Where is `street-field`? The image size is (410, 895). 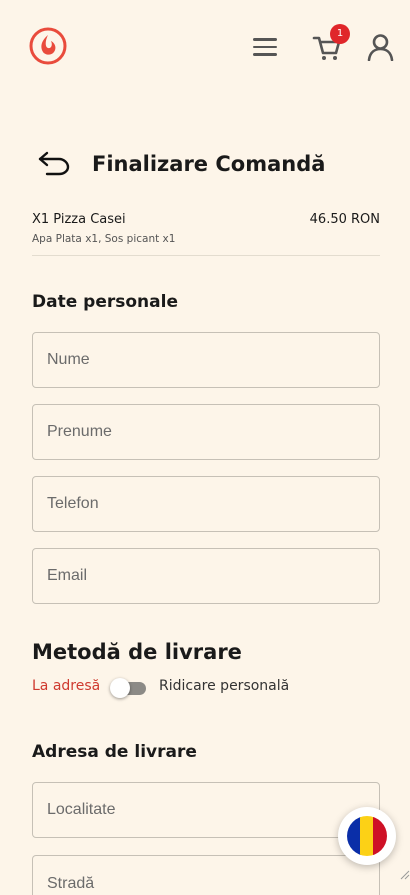 street-field is located at coordinates (206, 875).